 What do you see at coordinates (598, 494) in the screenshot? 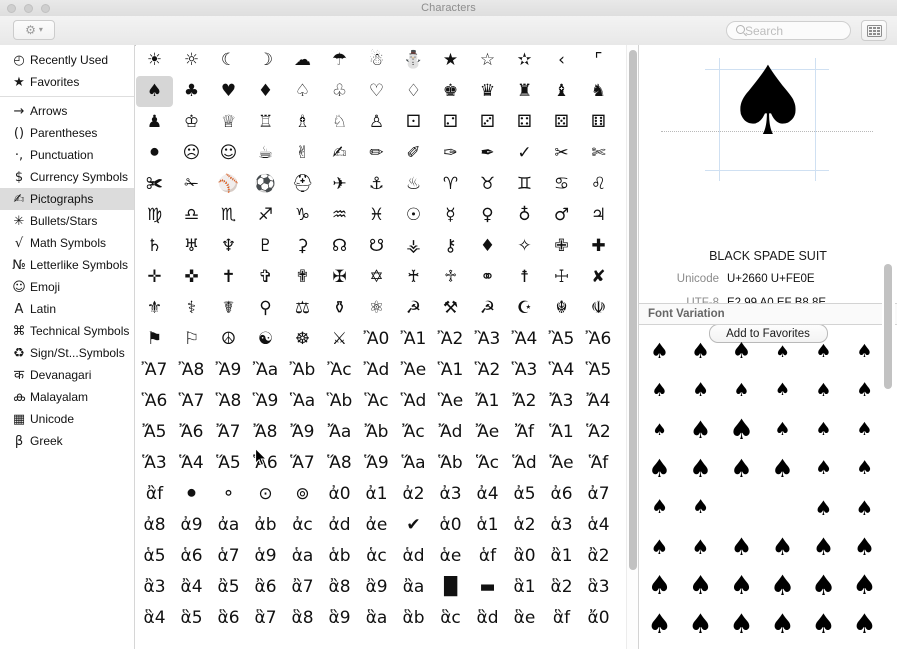
I see `character-cell: ἀ7` at bounding box center [598, 494].